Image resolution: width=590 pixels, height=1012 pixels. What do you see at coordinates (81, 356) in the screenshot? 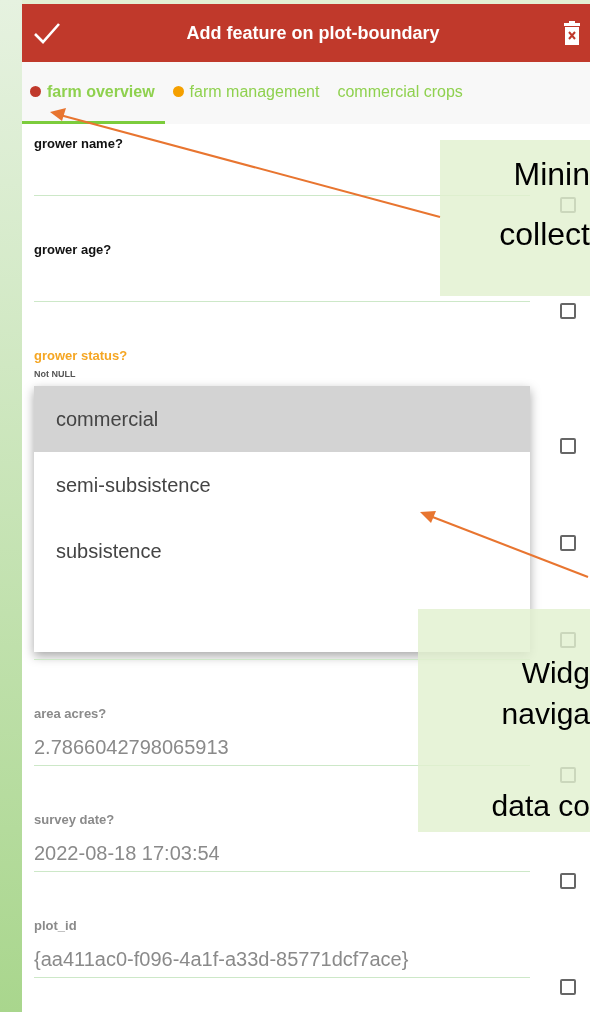
I see `field-label: grower status?` at bounding box center [81, 356].